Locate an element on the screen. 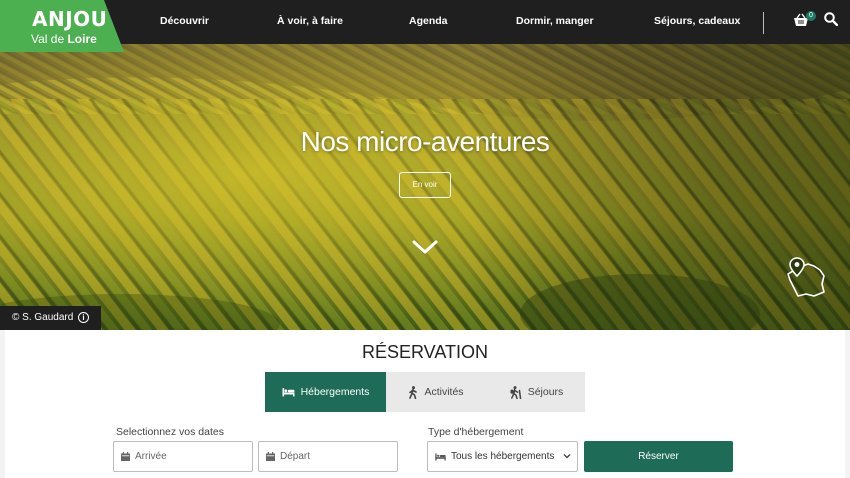 This screenshot has width=850, height=478. reservation-tabs: Hébergements Activités Séjours is located at coordinates (425, 392).